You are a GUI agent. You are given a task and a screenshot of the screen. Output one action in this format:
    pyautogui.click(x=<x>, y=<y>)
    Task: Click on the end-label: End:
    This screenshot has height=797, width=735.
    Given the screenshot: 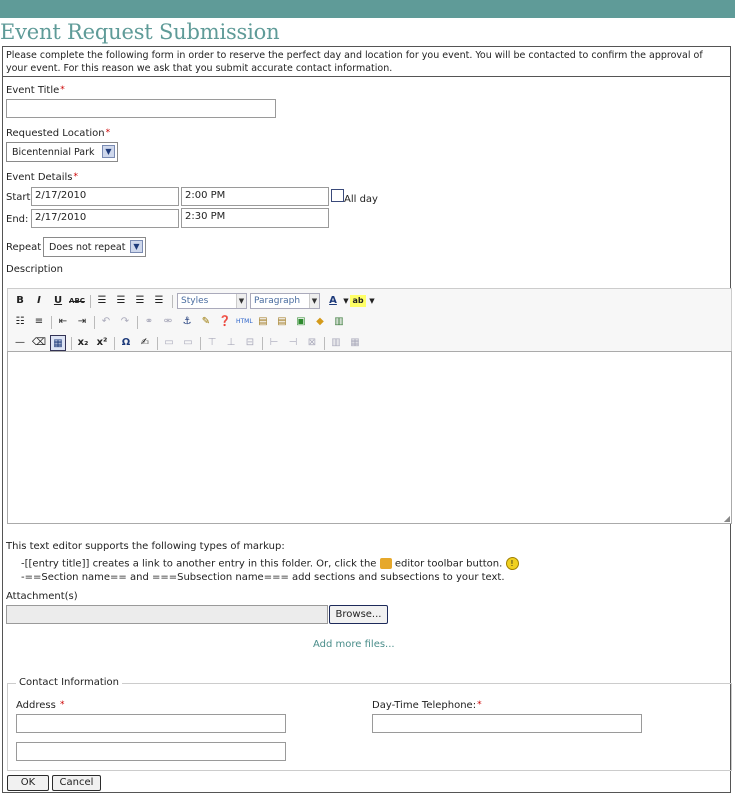 What is the action you would take?
    pyautogui.click(x=17, y=219)
    